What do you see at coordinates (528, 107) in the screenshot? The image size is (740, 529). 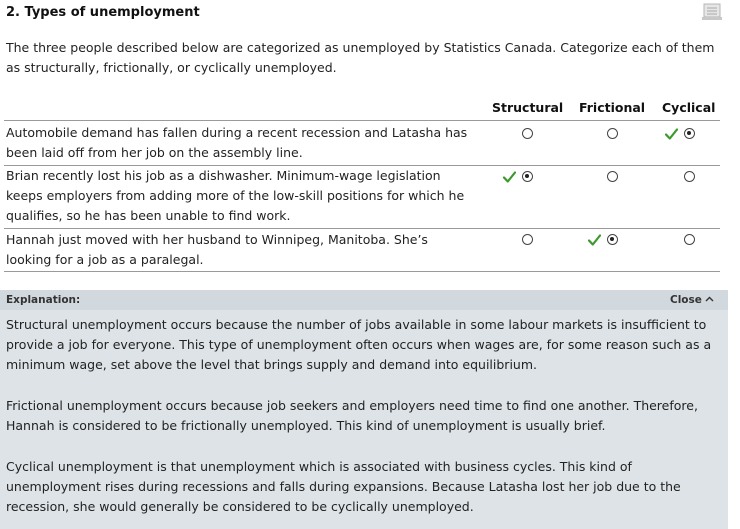 I see `column-header-structural: Structural` at bounding box center [528, 107].